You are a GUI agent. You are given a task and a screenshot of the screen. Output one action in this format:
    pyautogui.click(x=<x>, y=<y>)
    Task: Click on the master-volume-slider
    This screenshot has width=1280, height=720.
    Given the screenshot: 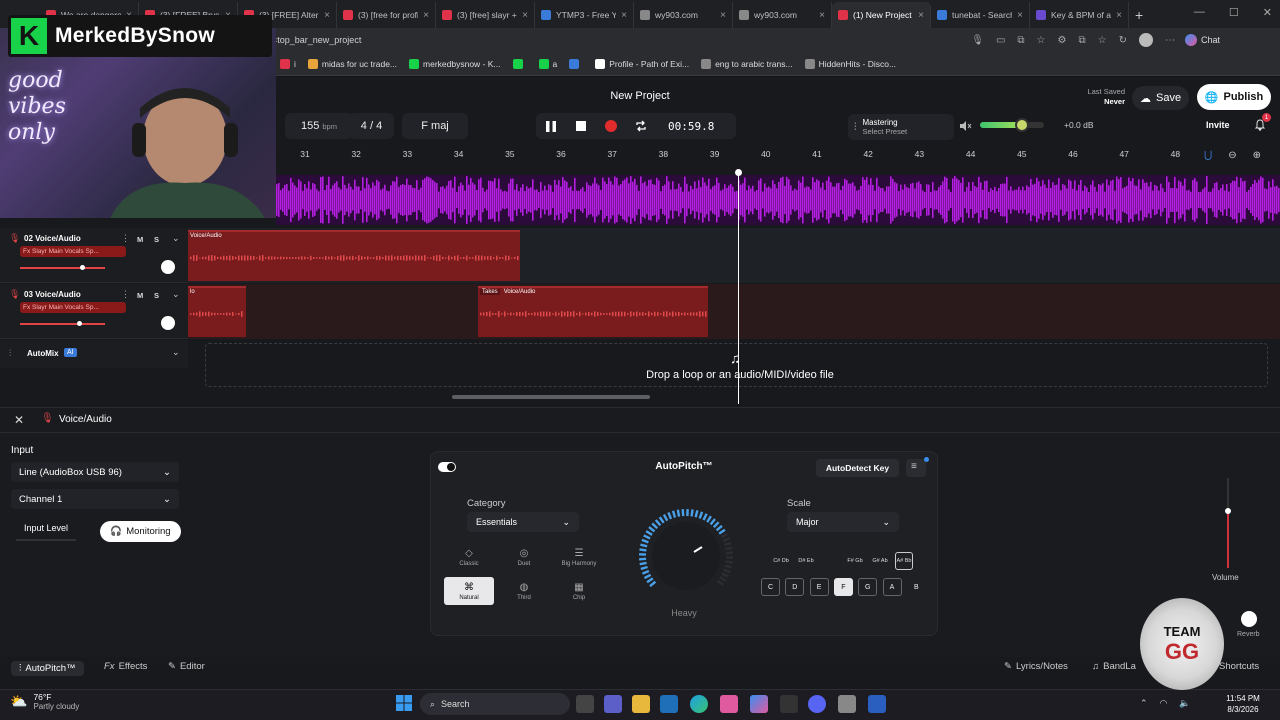 What is the action you would take?
    pyautogui.click(x=1012, y=125)
    